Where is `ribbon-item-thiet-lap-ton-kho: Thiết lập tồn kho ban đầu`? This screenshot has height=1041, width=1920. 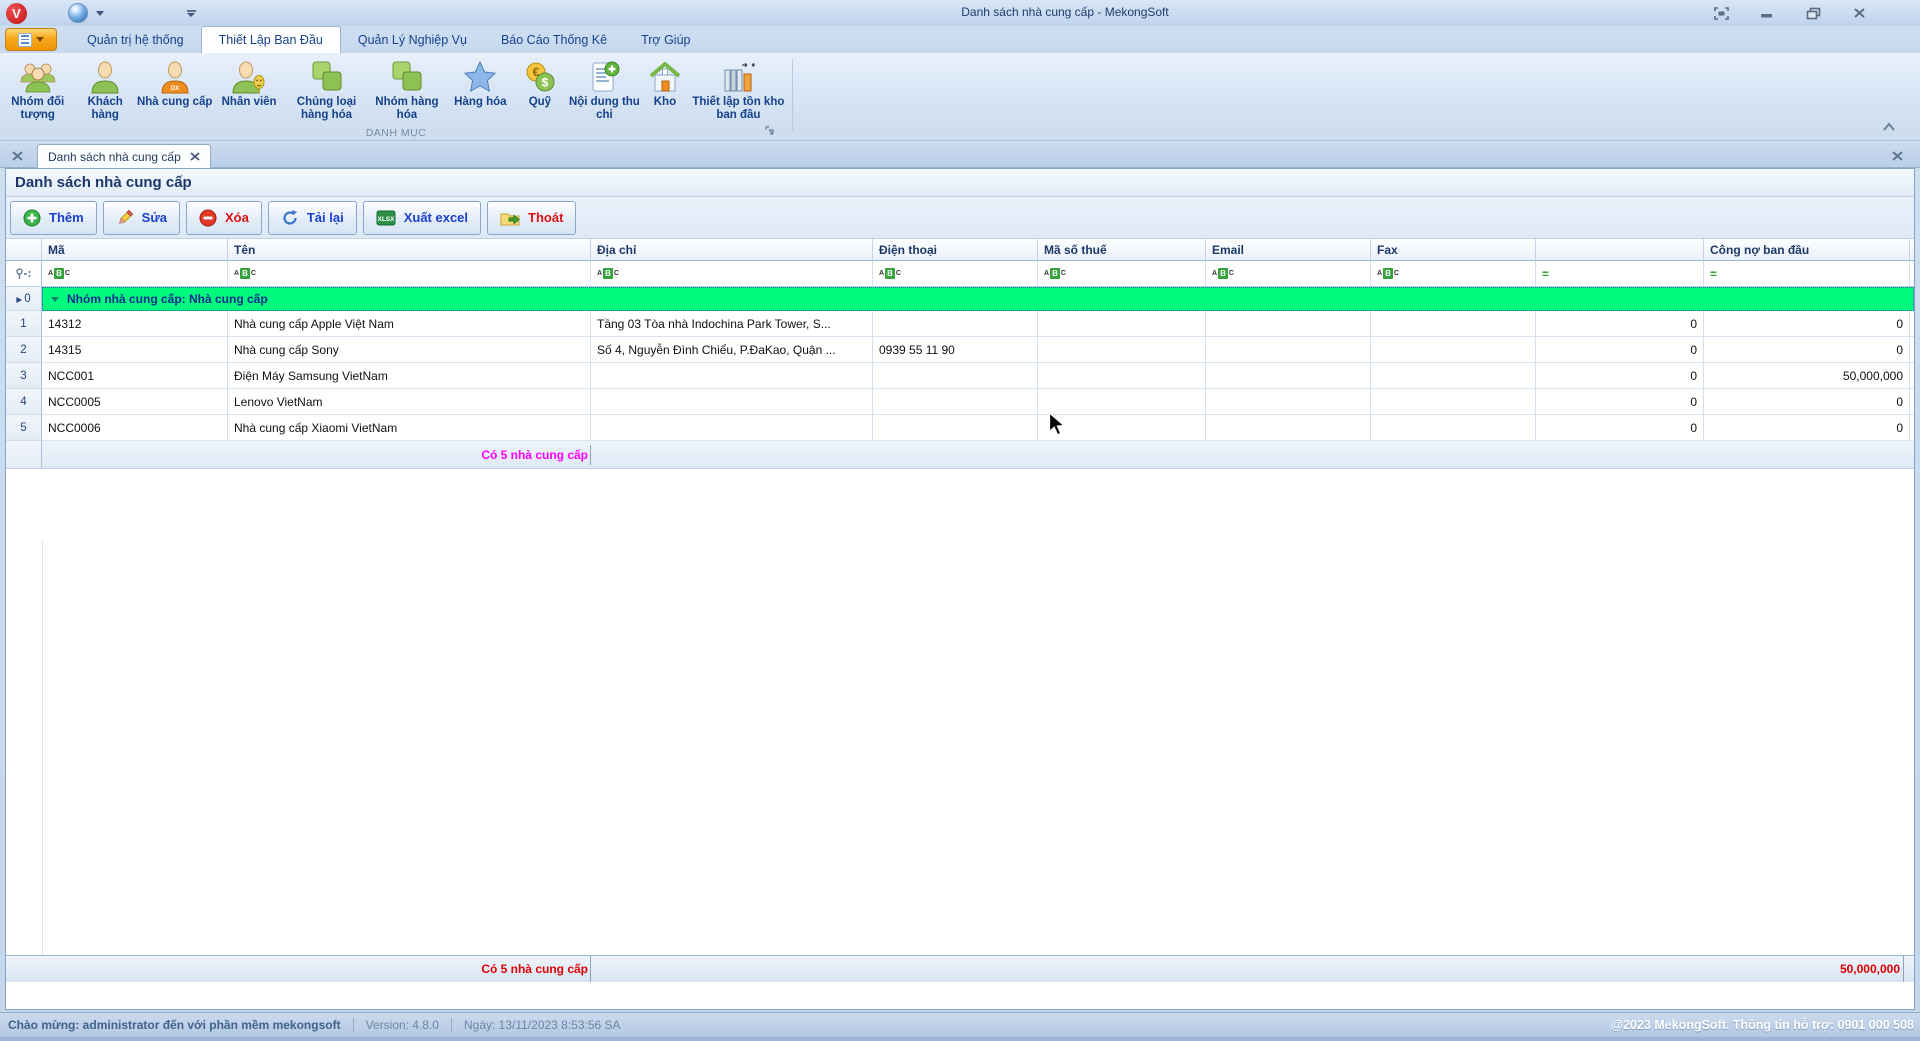 ribbon-item-thiet-lap-ton-kho: Thiết lập tồn kho ban đầu is located at coordinates (738, 90).